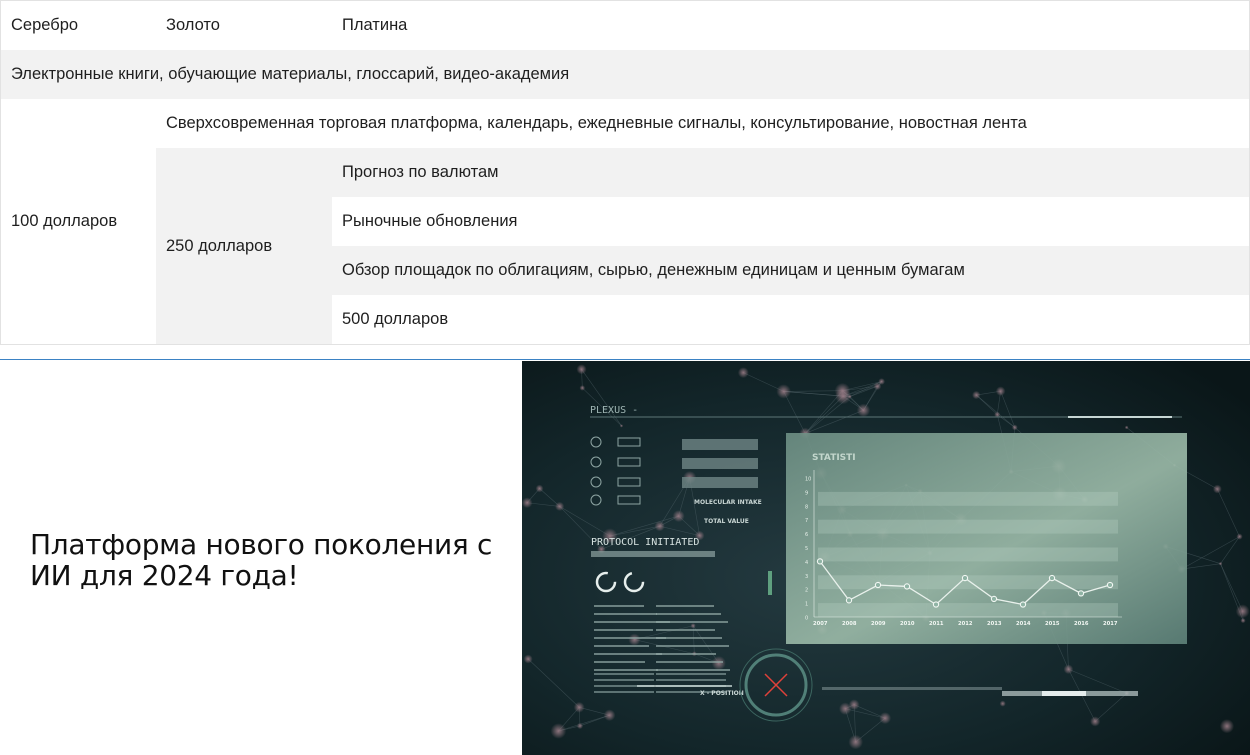  What do you see at coordinates (244, 246) in the screenshot?
I see `gold-price: 250 долларов` at bounding box center [244, 246].